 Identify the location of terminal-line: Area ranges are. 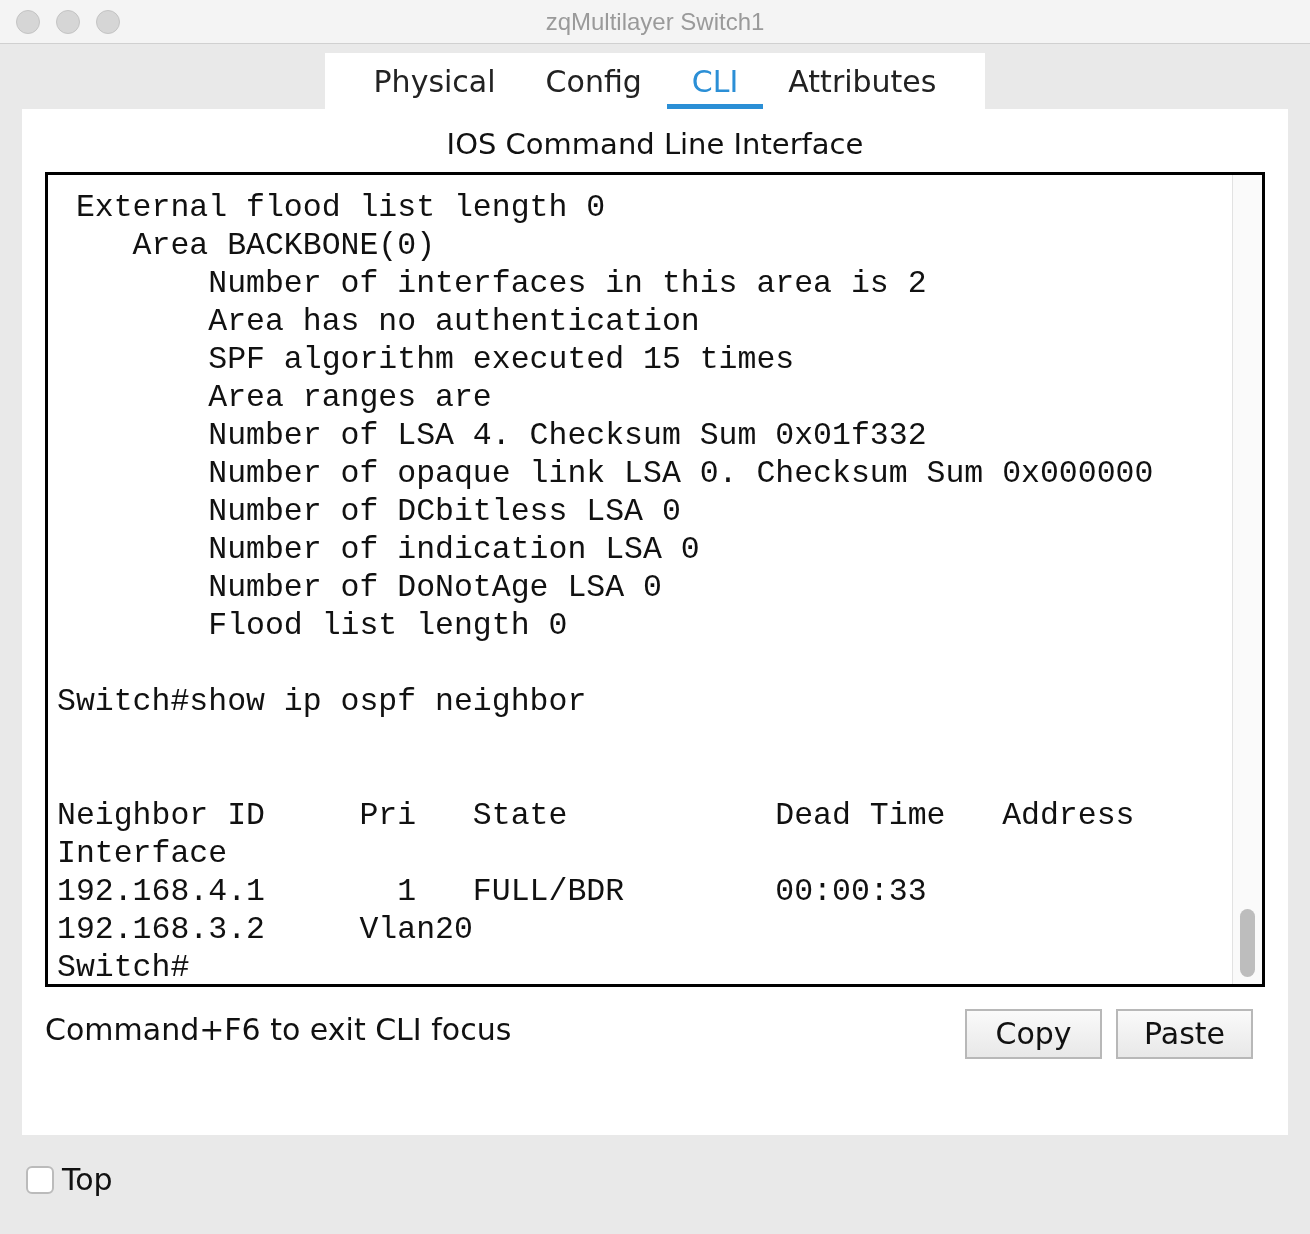
(349, 397).